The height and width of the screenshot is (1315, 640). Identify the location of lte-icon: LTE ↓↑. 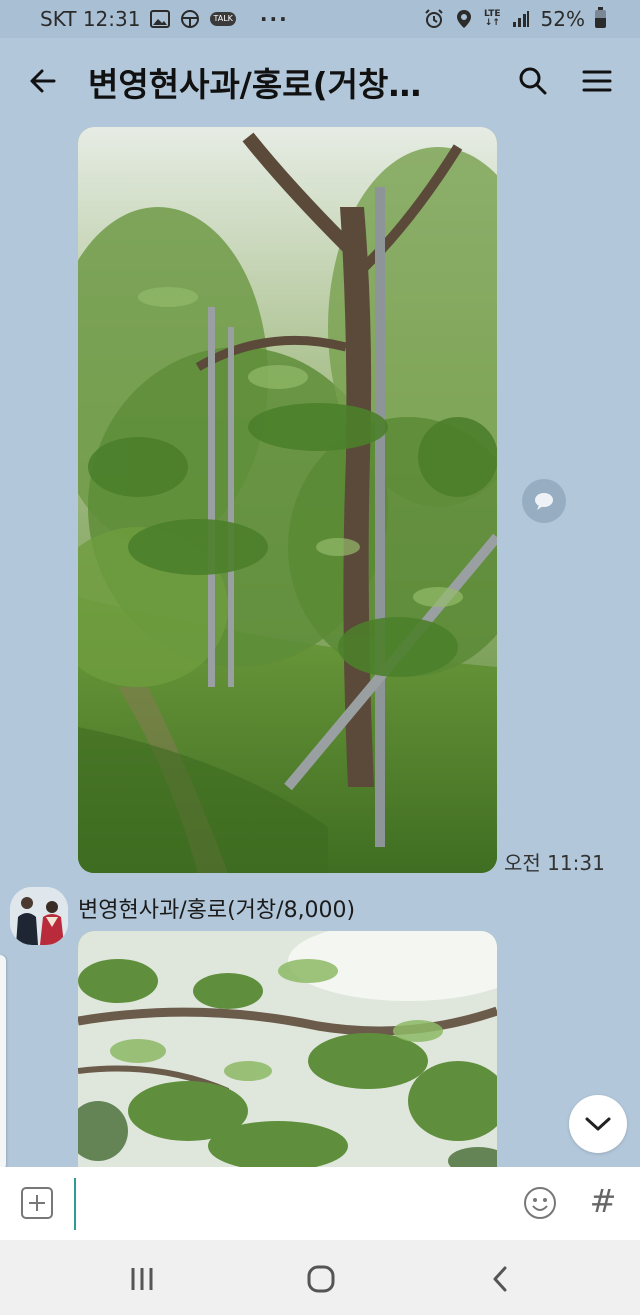
(492, 18).